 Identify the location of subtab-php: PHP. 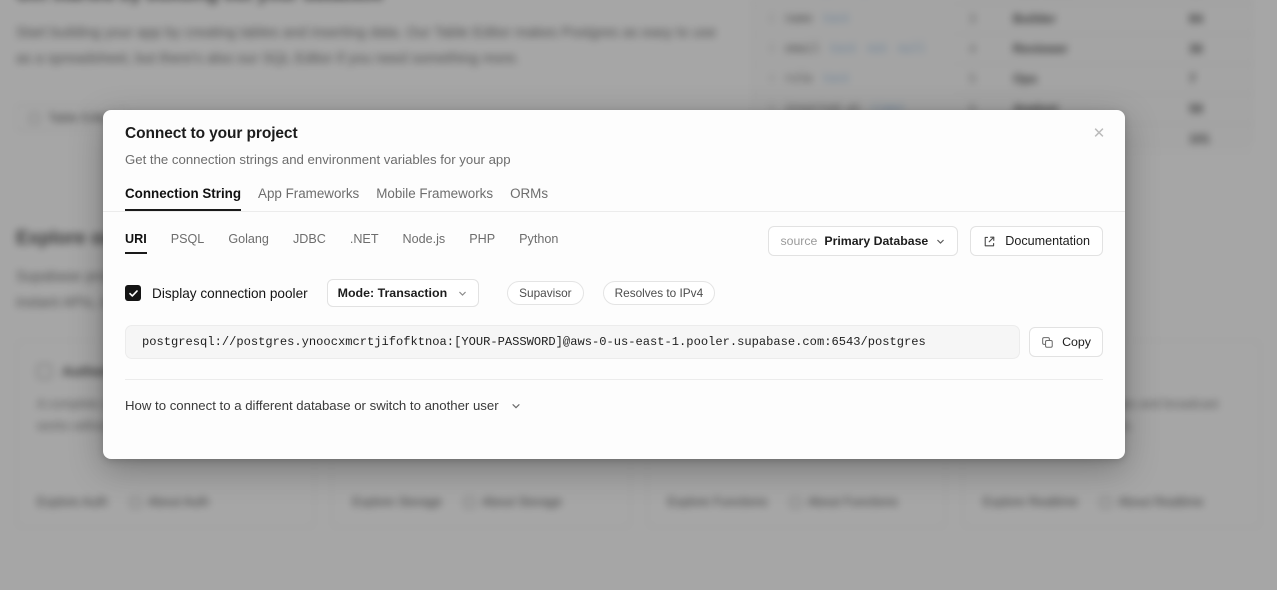
(482, 243).